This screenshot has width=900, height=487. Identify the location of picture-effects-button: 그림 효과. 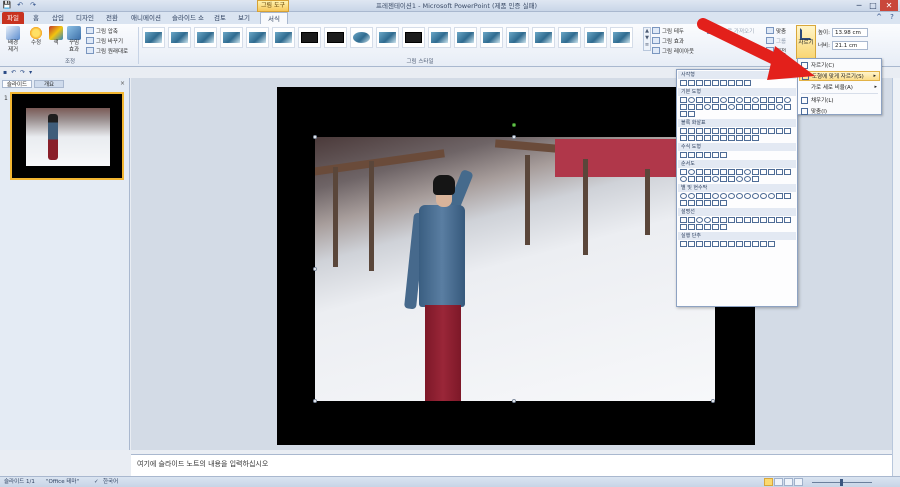
(668, 40).